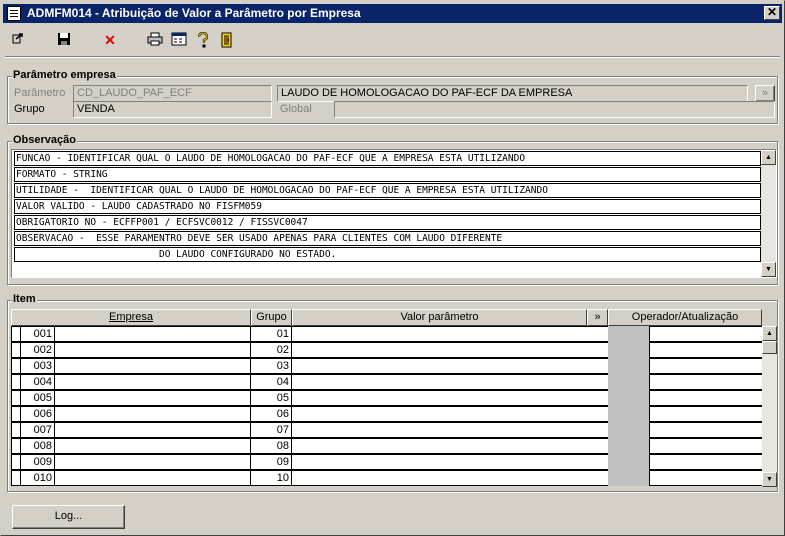  What do you see at coordinates (44, 140) in the screenshot?
I see `observacao-label: Observação` at bounding box center [44, 140].